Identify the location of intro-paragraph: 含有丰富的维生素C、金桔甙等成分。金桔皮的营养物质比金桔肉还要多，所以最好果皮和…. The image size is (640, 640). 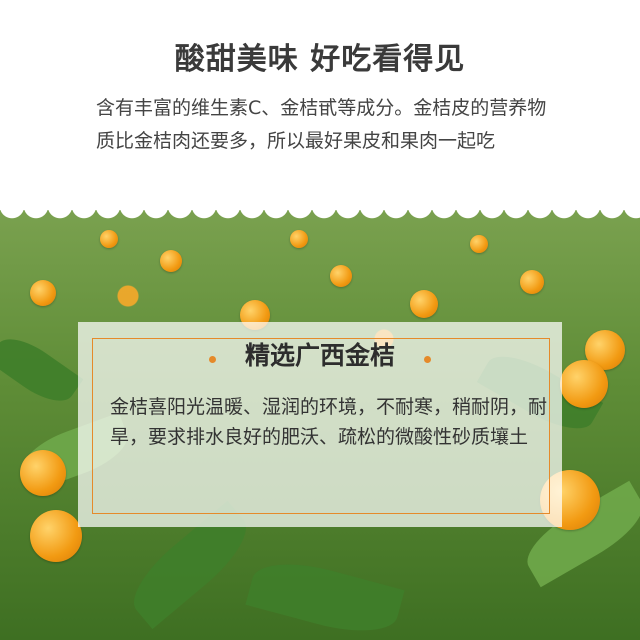
(321, 124).